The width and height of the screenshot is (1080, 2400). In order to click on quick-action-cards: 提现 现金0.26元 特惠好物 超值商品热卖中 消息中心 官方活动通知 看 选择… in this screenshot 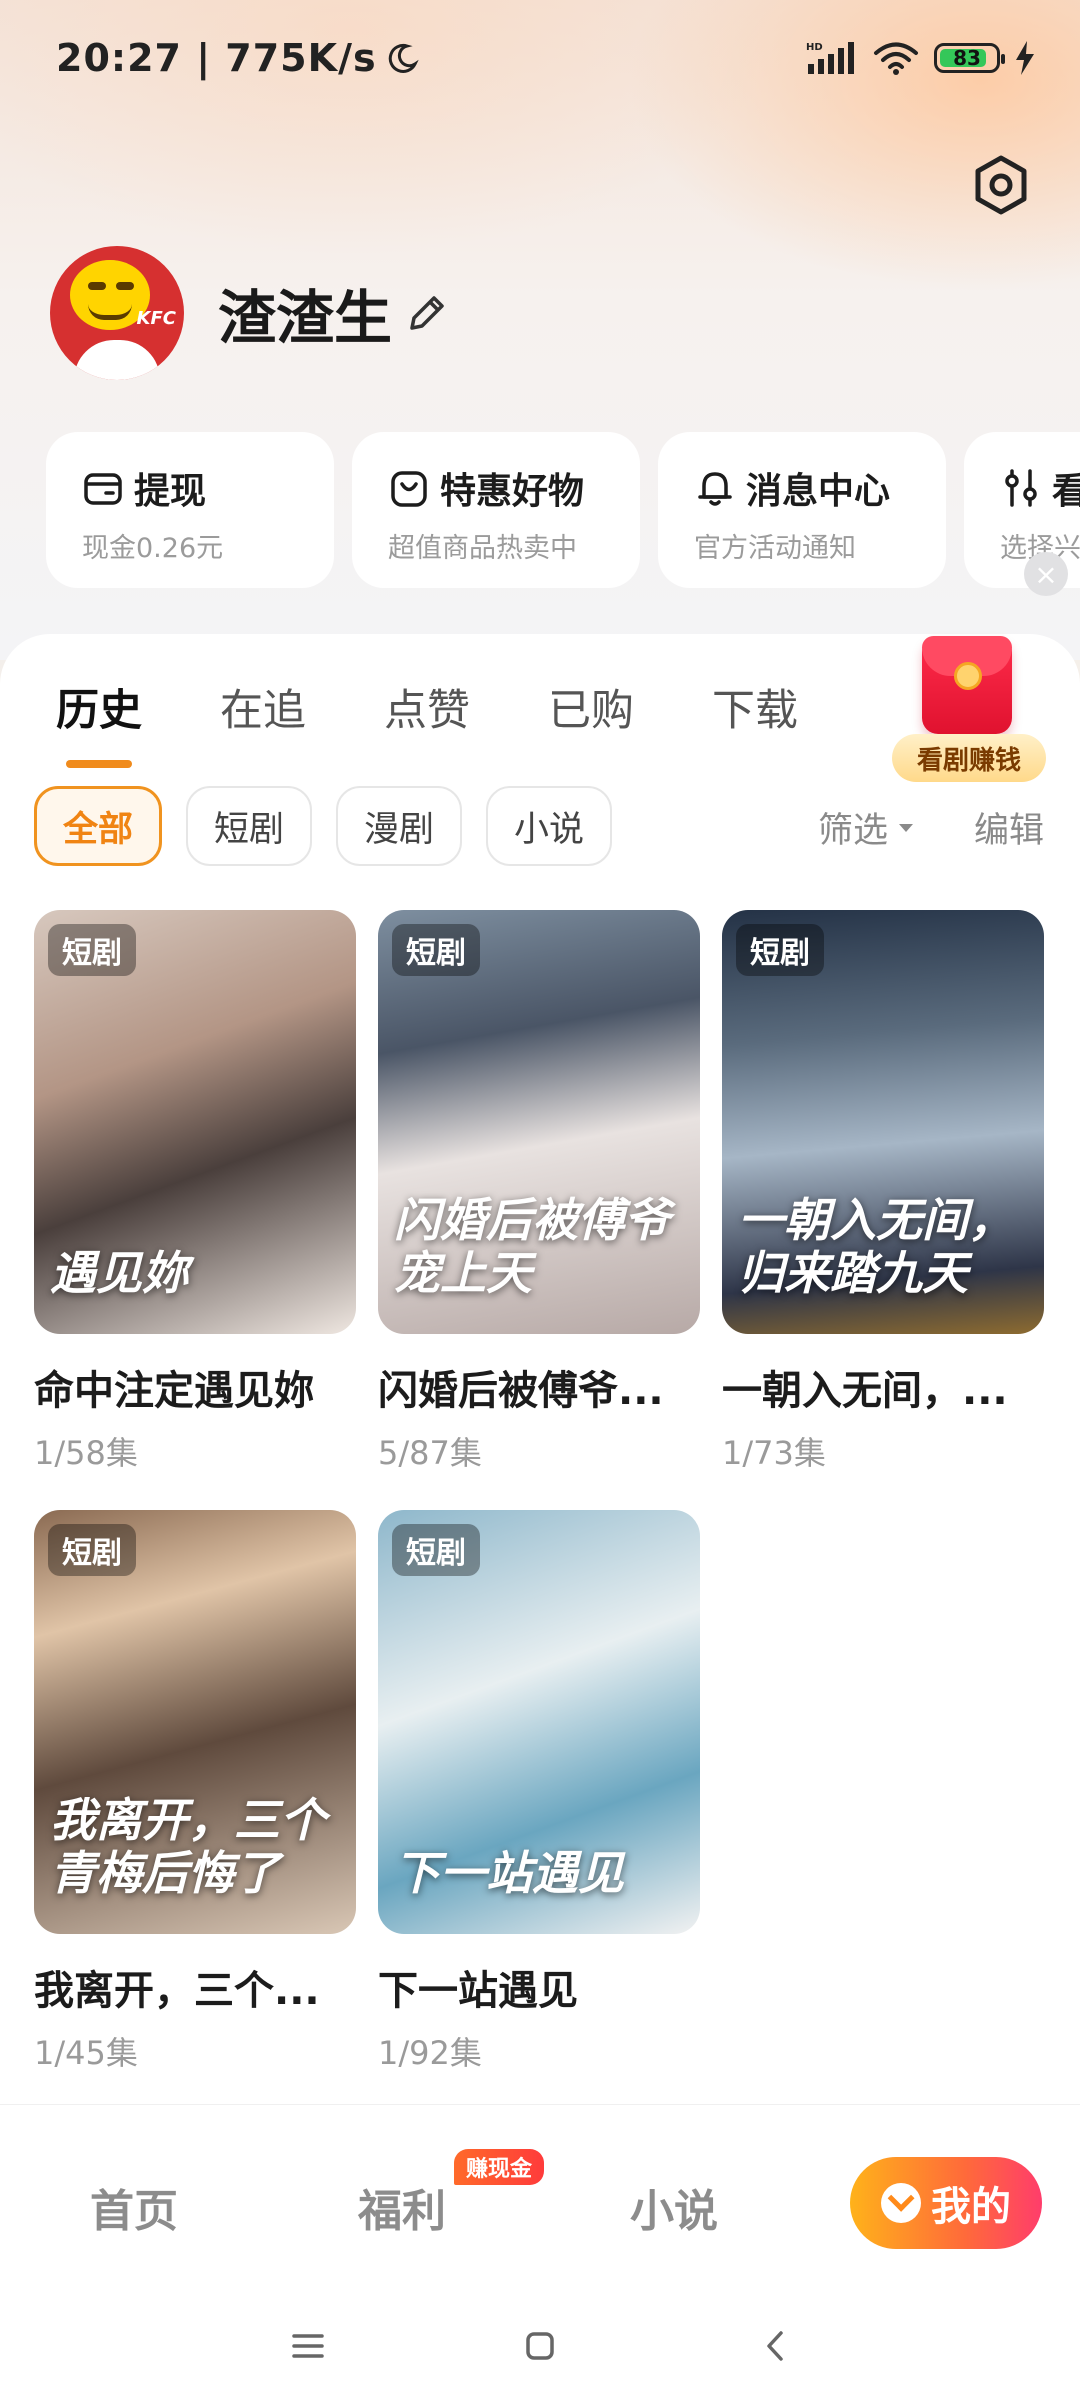, I will do `click(563, 510)`.